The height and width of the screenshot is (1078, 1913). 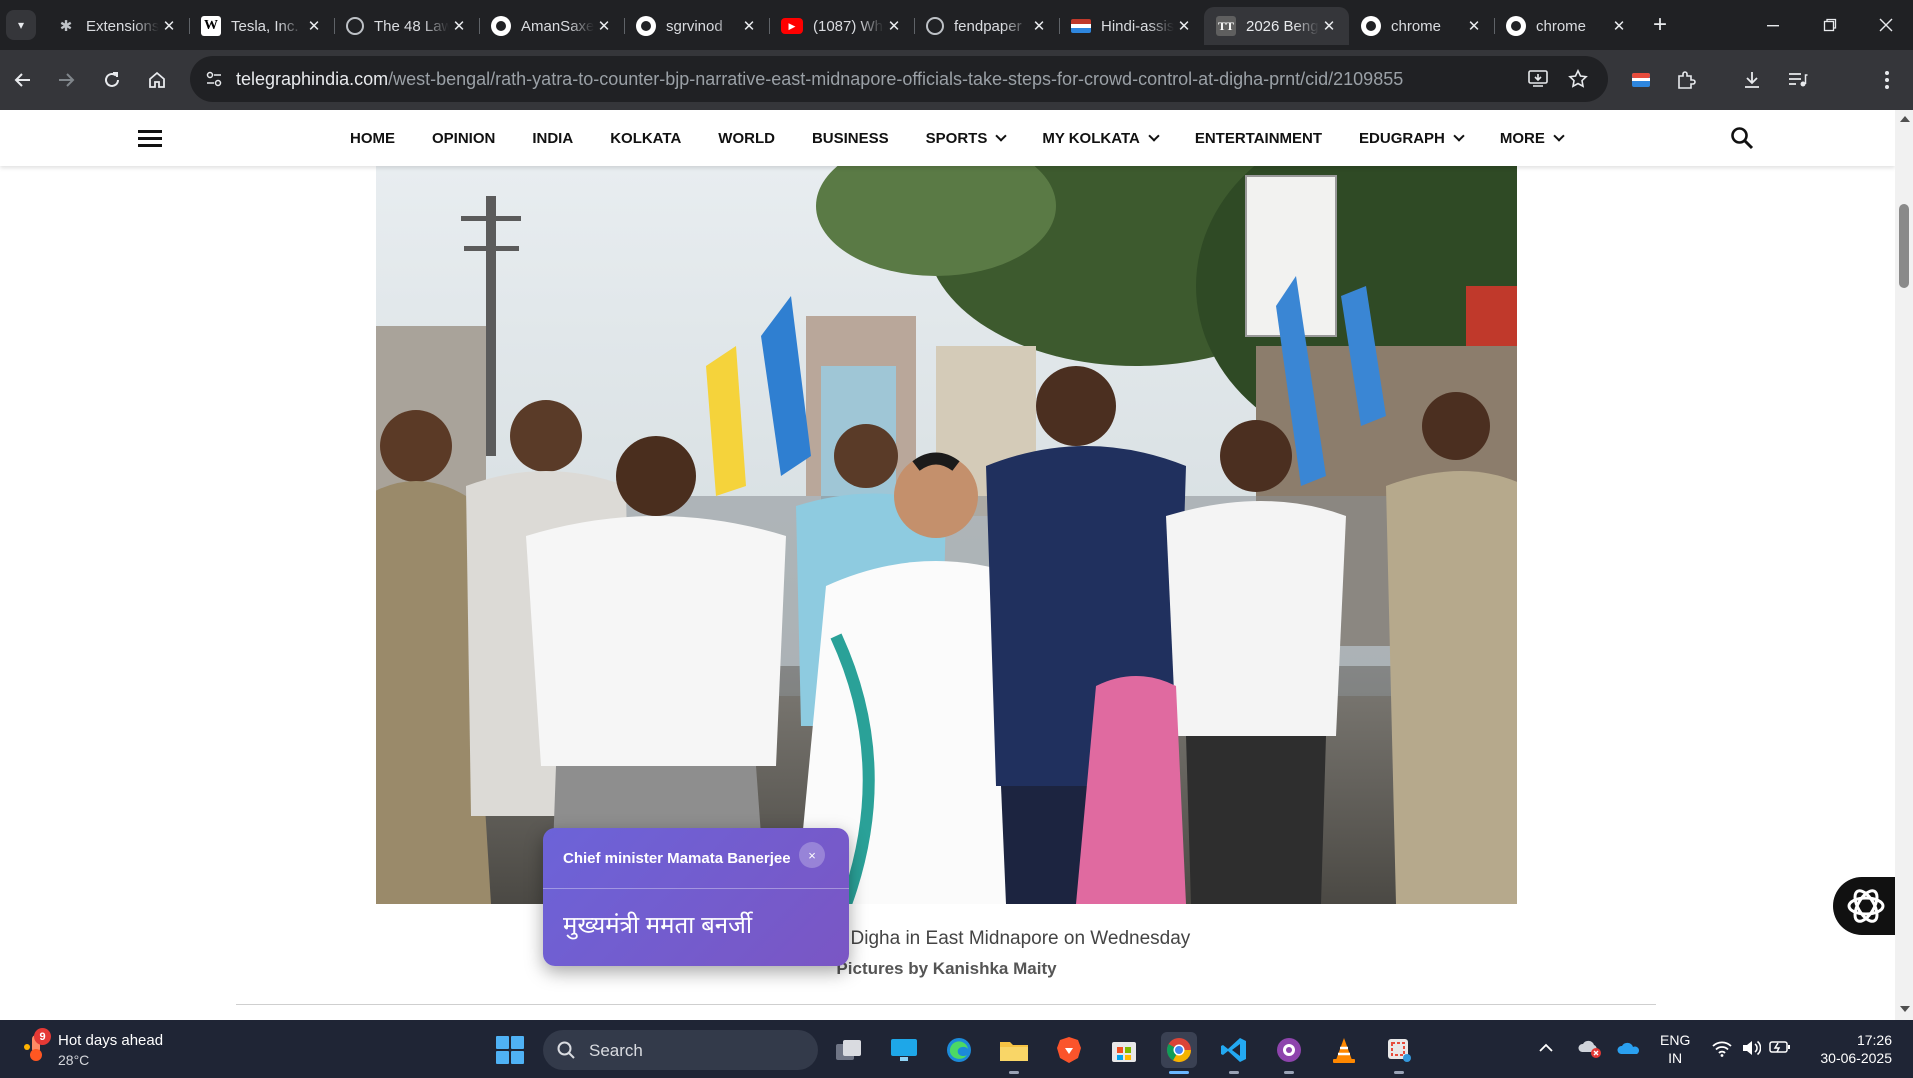 What do you see at coordinates (1289, 1053) in the screenshot?
I see `github-desktop-app` at bounding box center [1289, 1053].